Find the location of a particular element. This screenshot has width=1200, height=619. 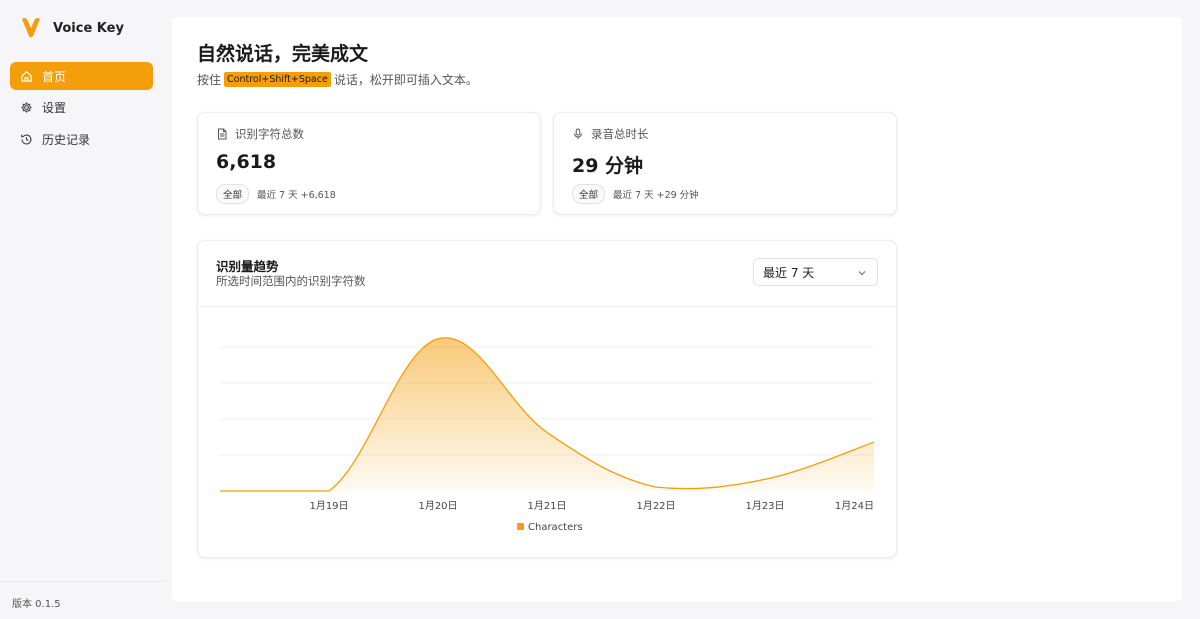

version-label: 版本 0.1.5 is located at coordinates (36, 604).